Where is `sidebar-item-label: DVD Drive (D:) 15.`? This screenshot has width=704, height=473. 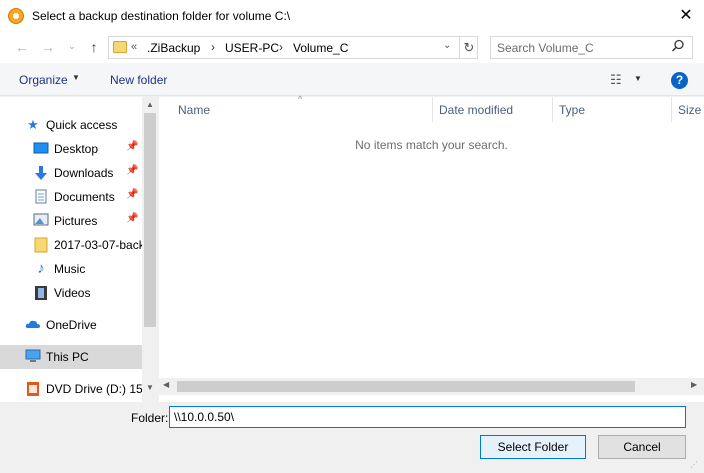
sidebar-item-label: DVD Drive (D:) 15. is located at coordinates (96, 389).